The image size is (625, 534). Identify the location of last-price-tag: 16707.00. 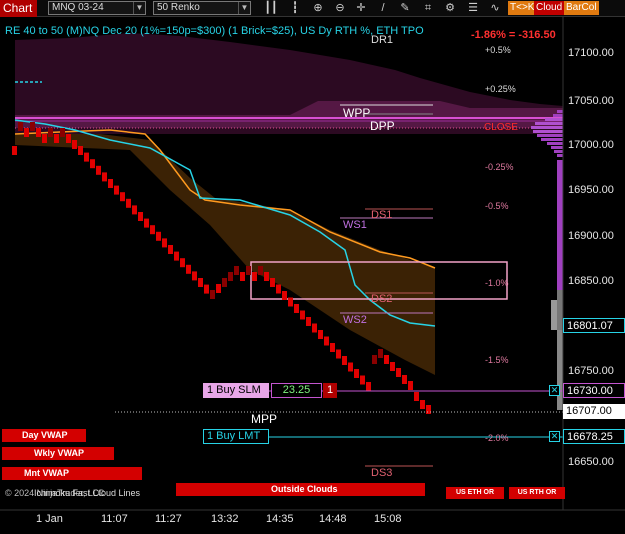
(594, 411).